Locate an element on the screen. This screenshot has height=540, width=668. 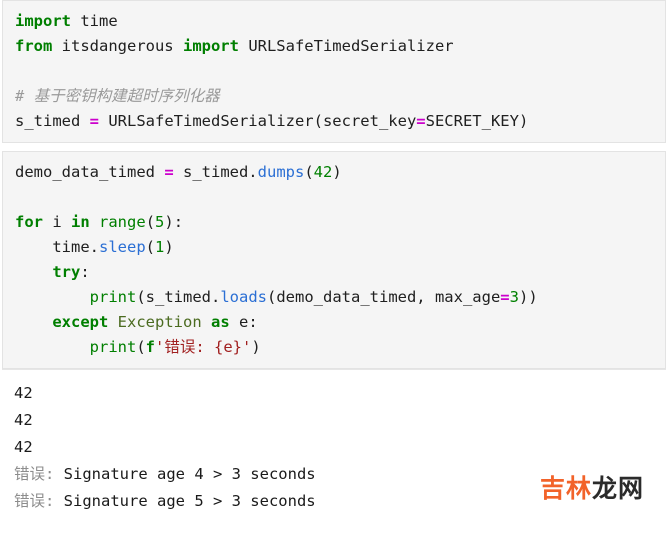
code-token: range is located at coordinates (122, 222).